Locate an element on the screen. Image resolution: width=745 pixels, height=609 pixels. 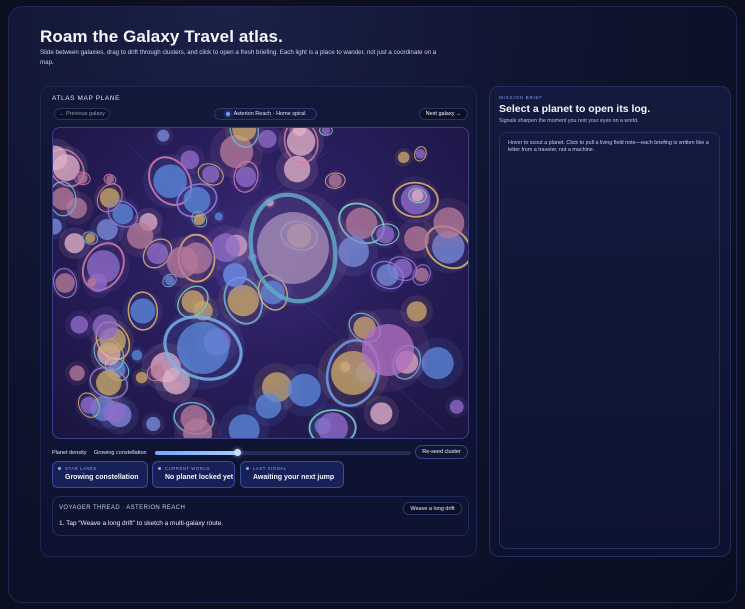
current-galaxy-pill: Asterion Reach · Home spiral is located at coordinates (265, 114).